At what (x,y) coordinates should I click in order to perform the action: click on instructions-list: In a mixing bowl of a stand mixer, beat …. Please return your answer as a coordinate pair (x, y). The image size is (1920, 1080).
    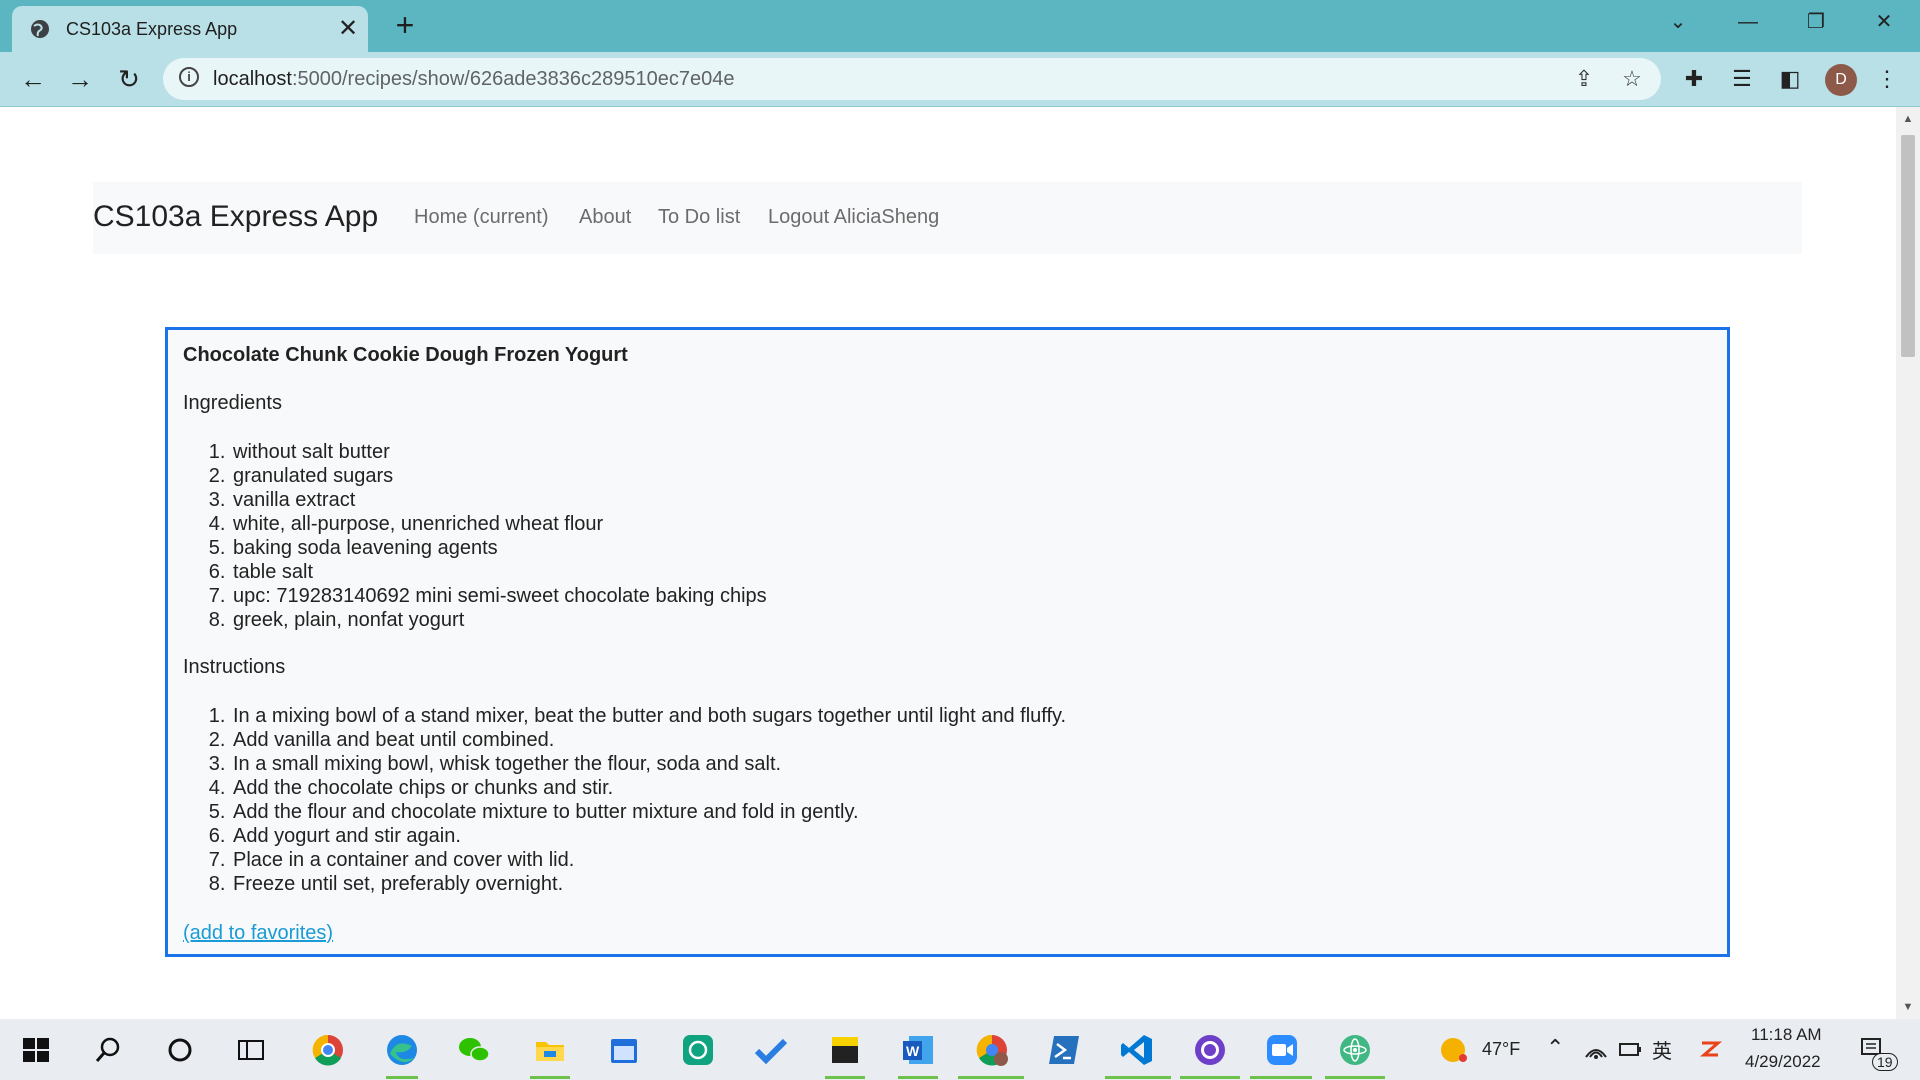
    Looking at the image, I should click on (624, 800).